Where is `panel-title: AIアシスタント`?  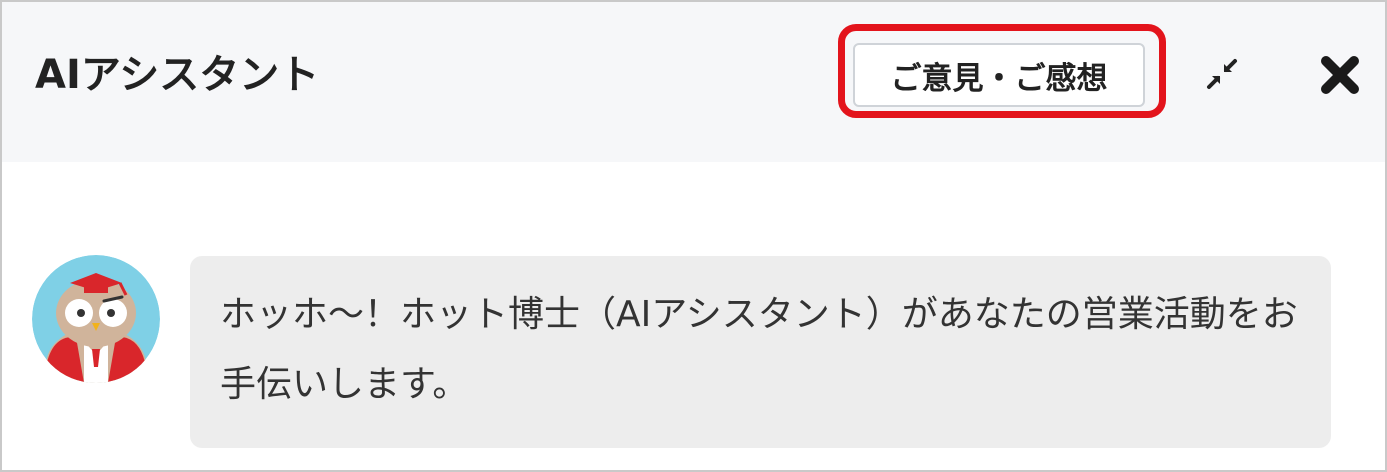 panel-title: AIアシスタント is located at coordinates (177, 75).